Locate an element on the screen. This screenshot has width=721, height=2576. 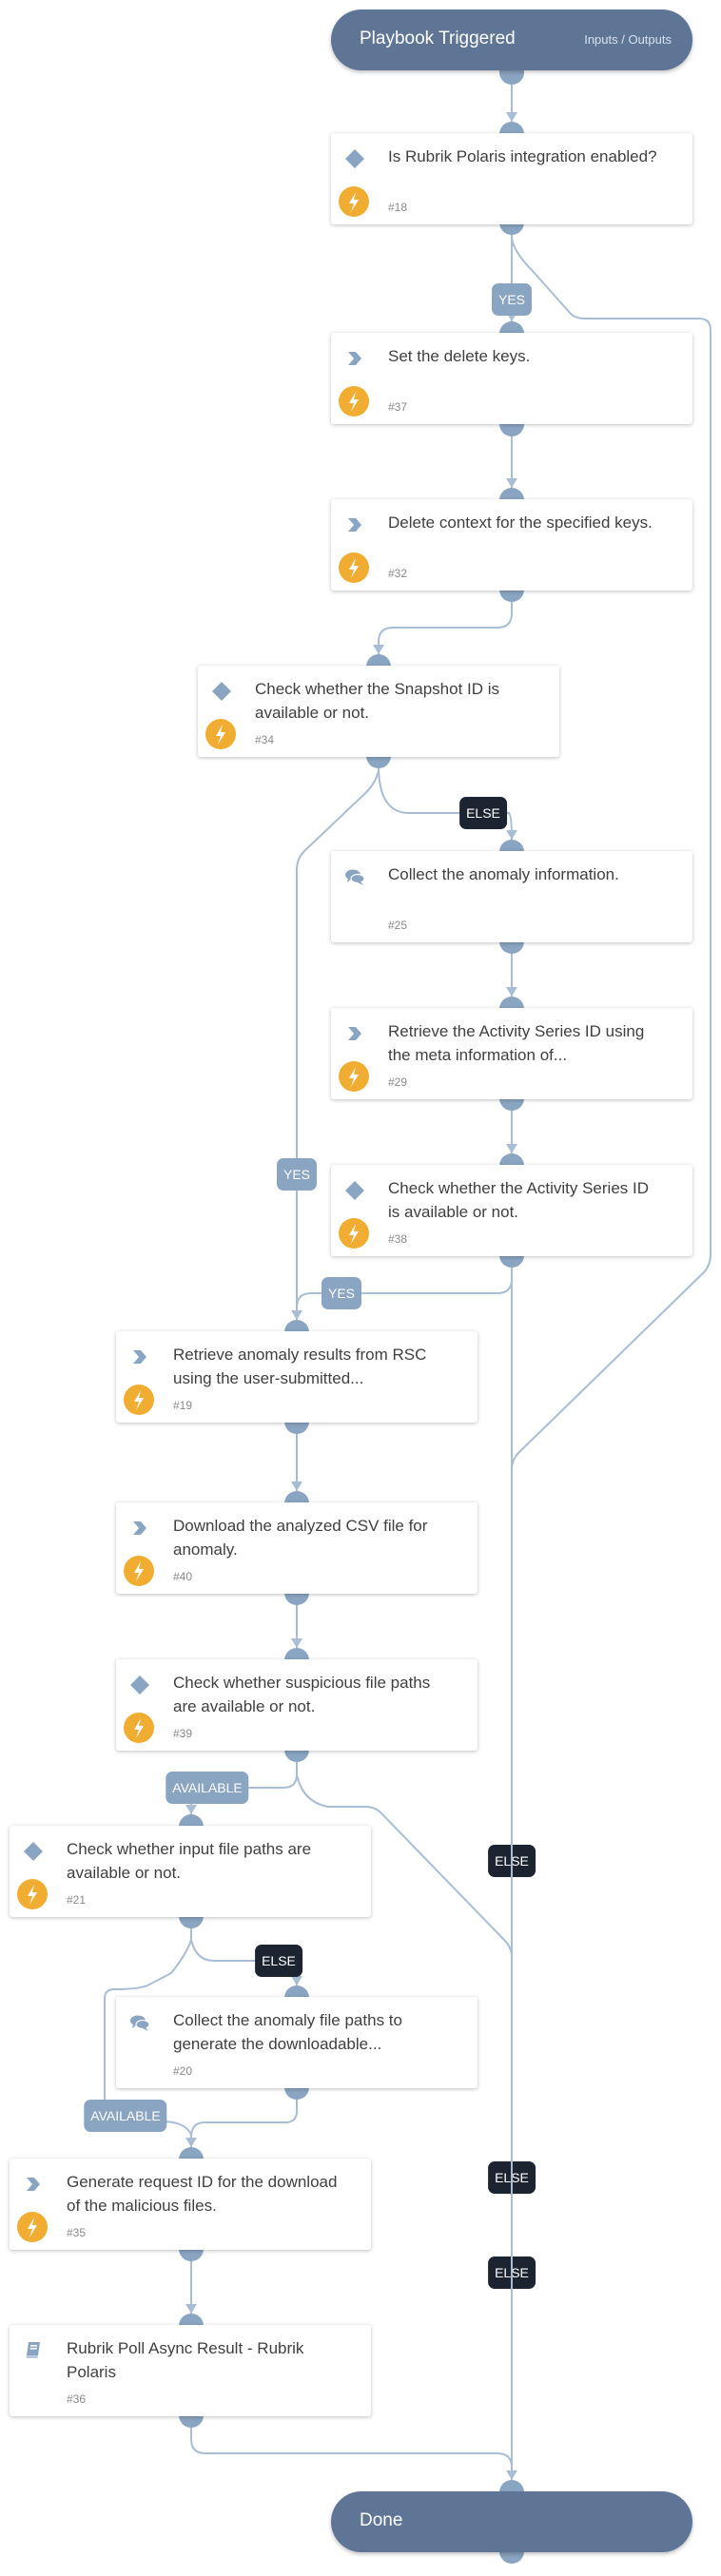
end-node: Done is located at coordinates (512, 2521).